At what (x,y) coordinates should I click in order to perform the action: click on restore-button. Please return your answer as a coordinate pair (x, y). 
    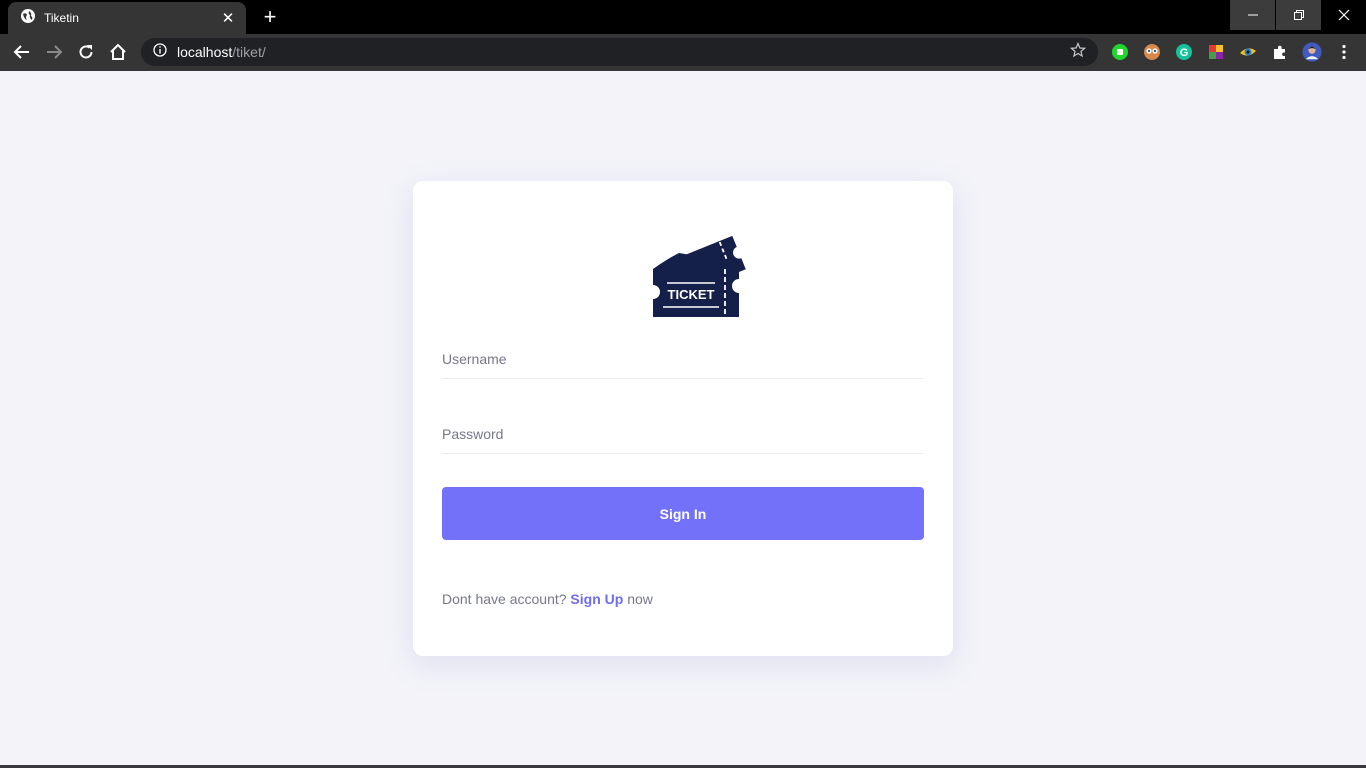
    Looking at the image, I should click on (1298, 15).